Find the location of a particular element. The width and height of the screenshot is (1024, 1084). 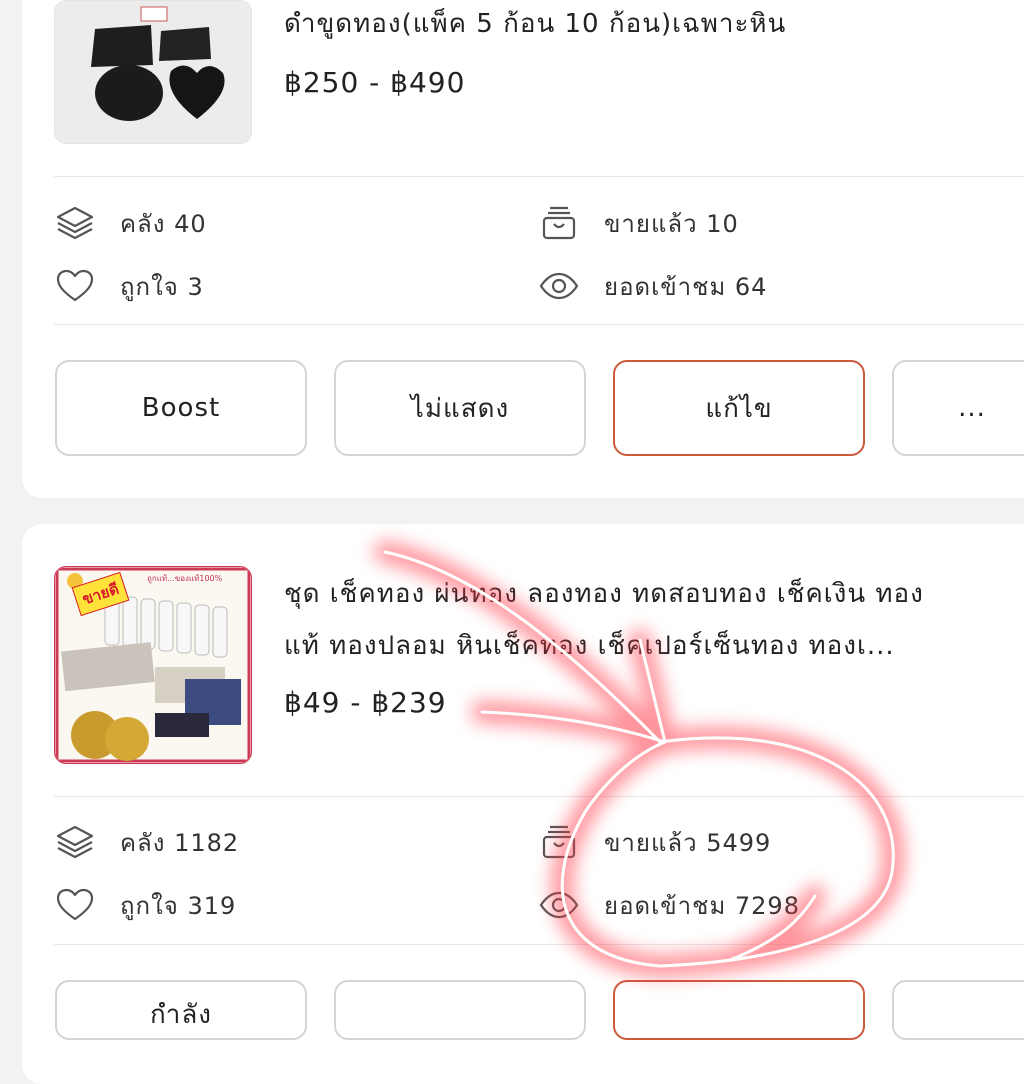

product-1-likes: ถูกใจ 3 is located at coordinates (129, 286).